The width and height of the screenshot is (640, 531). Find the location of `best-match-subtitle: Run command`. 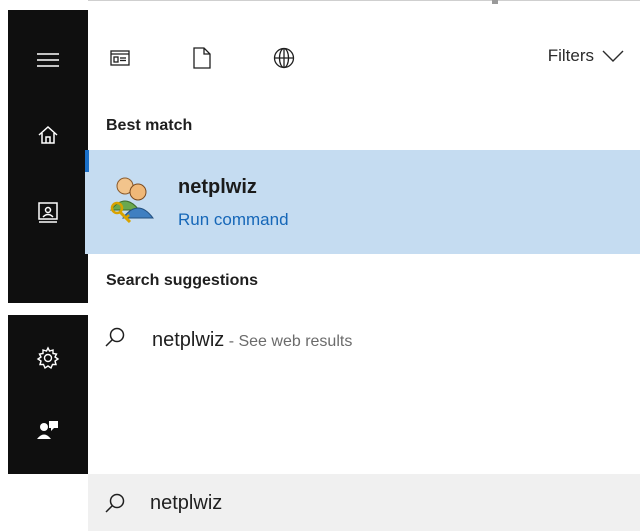

best-match-subtitle: Run command is located at coordinates (233, 219).